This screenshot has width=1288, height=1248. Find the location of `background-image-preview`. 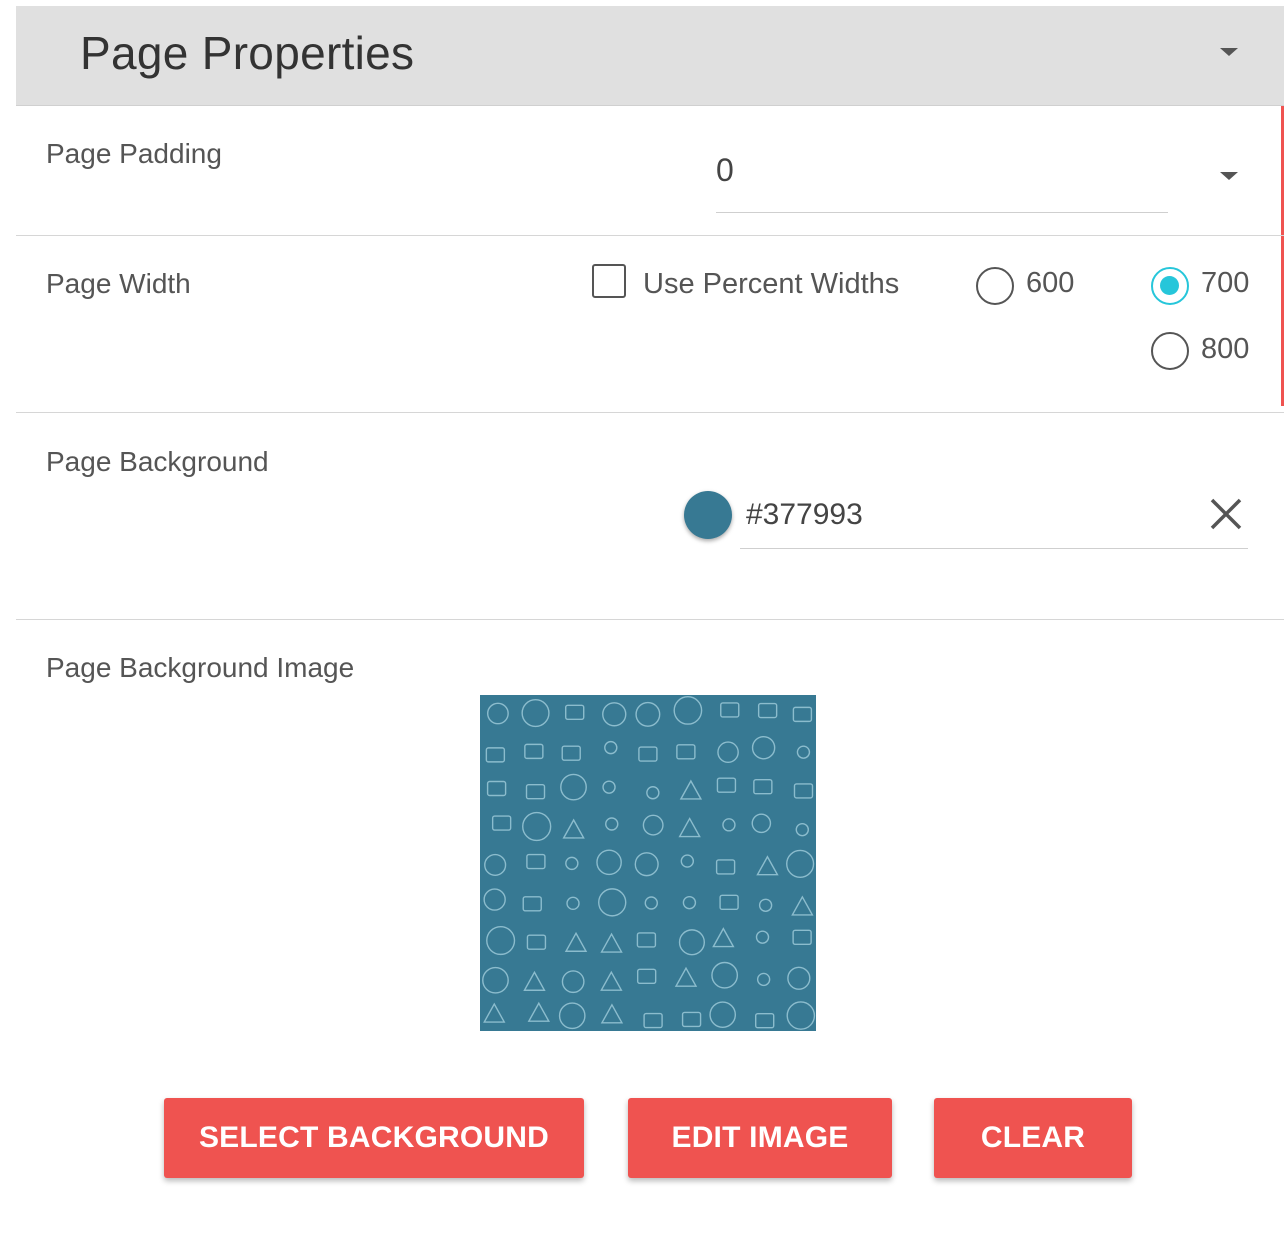

background-image-preview is located at coordinates (648, 863).